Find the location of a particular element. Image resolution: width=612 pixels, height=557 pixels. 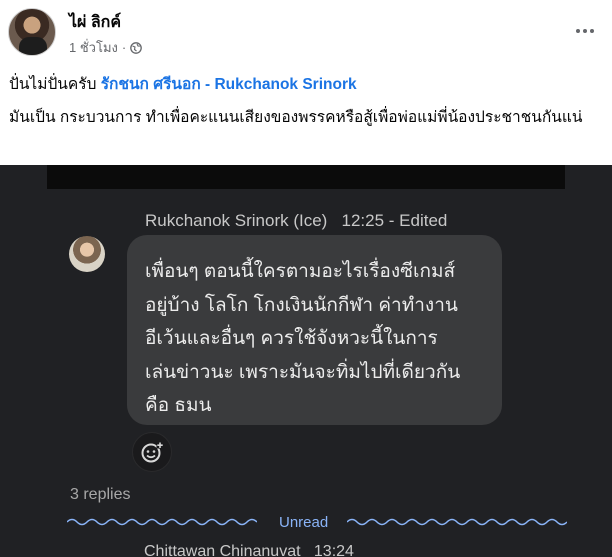

more-options-icon is located at coordinates (585, 31).